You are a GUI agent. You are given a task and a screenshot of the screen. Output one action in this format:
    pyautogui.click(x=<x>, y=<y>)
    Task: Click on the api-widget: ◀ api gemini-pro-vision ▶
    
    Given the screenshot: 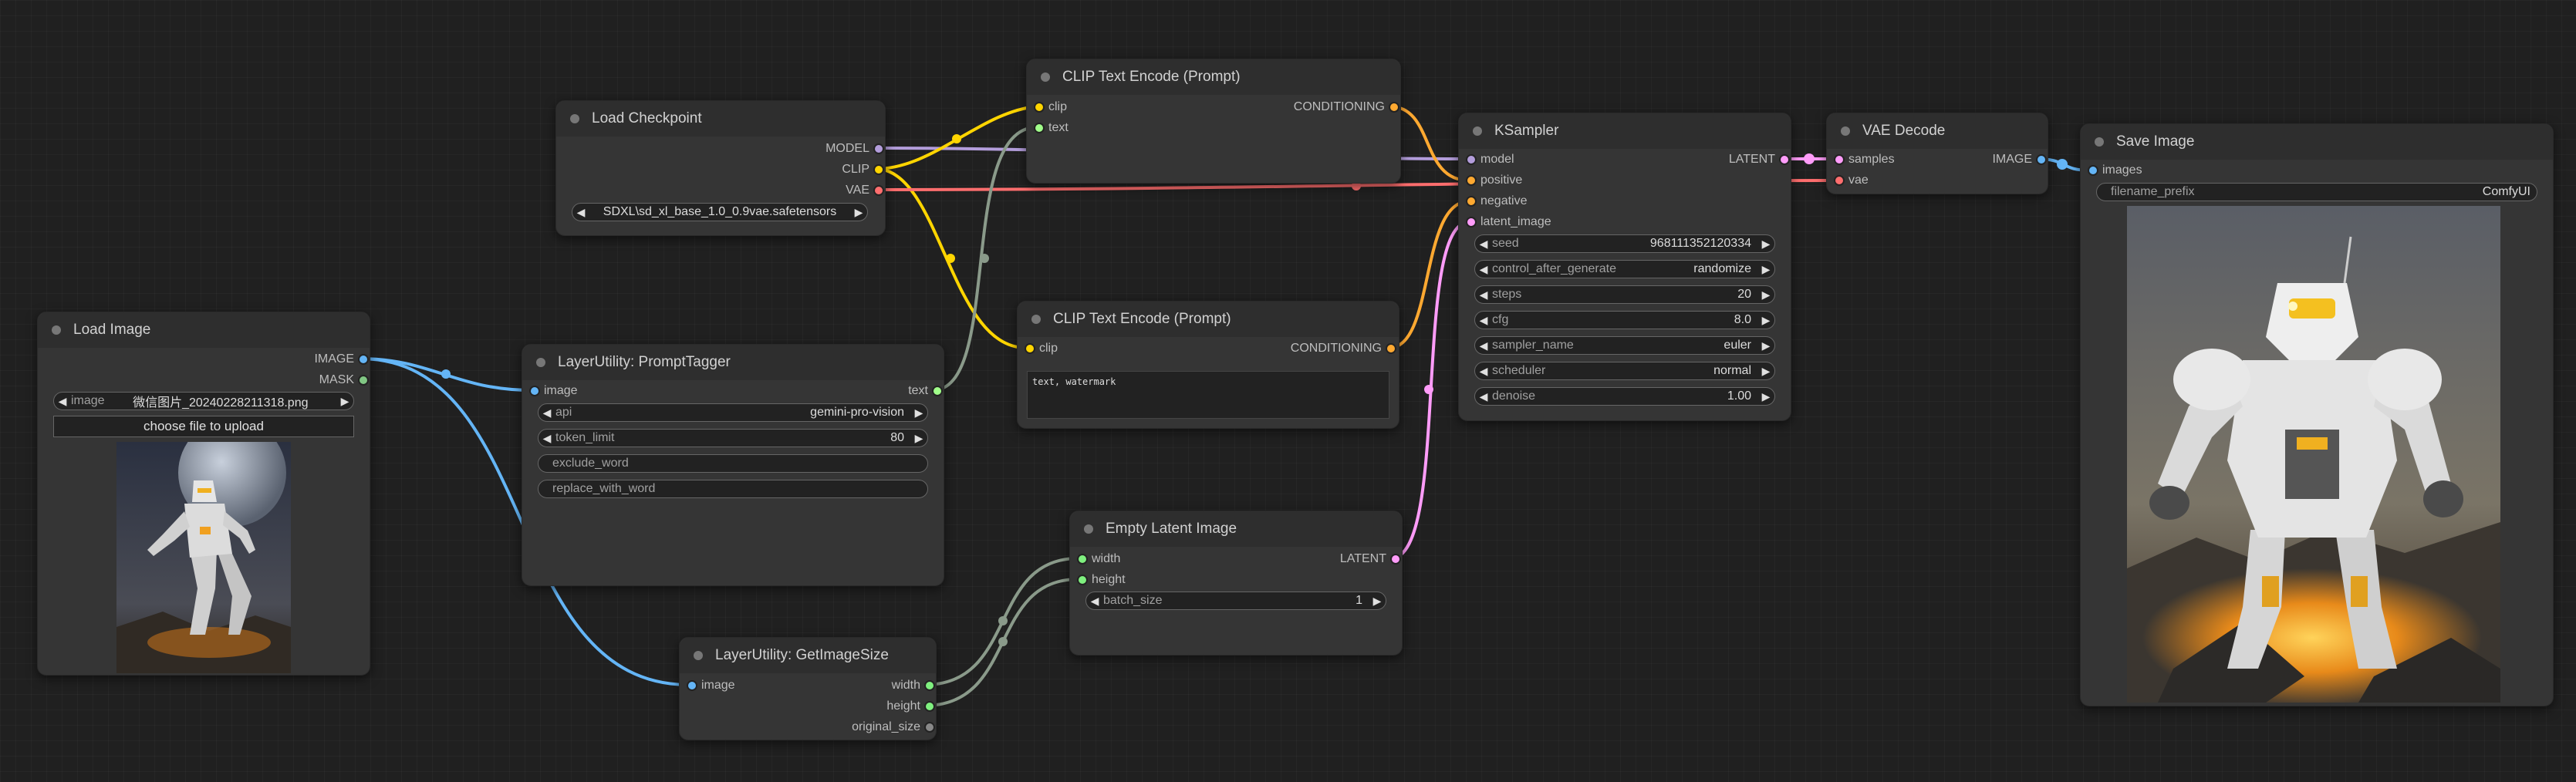 What is the action you would take?
    pyautogui.click(x=733, y=412)
    